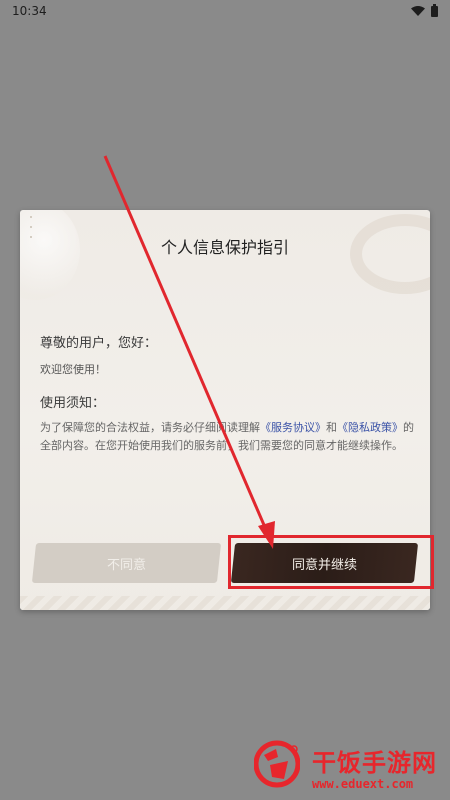  Describe the element at coordinates (225, 11) in the screenshot. I see `status-bar: 10:34` at that location.